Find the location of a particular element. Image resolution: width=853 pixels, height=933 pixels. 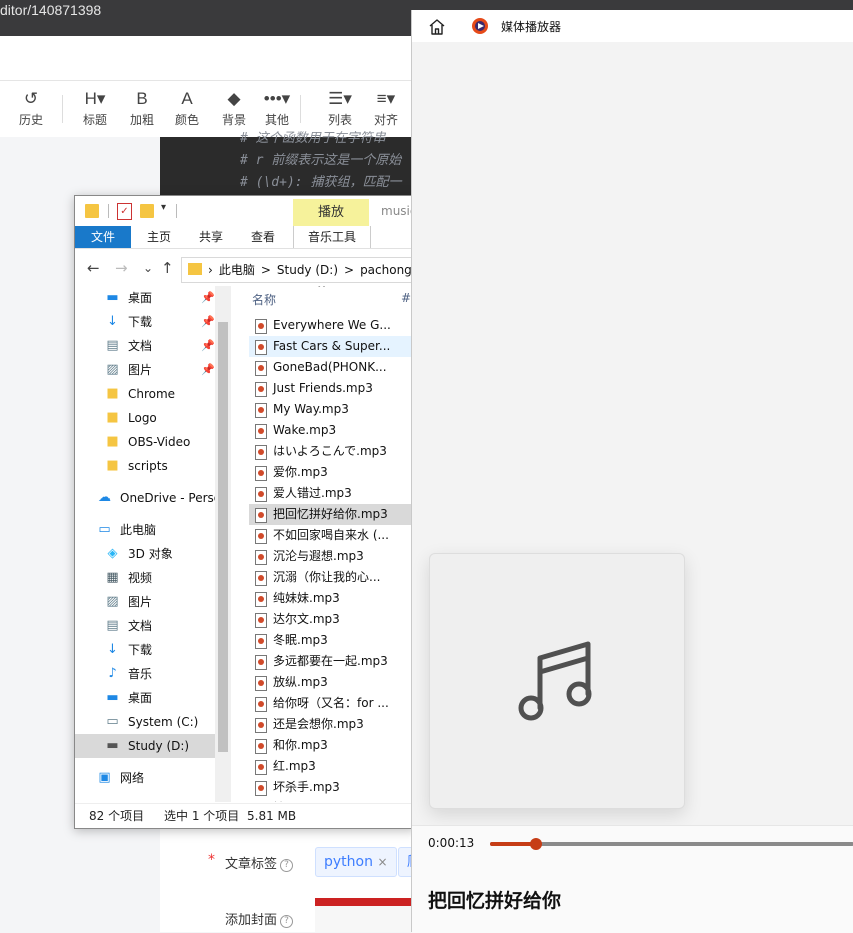

tab-share: 共享 is located at coordinates (211, 237).